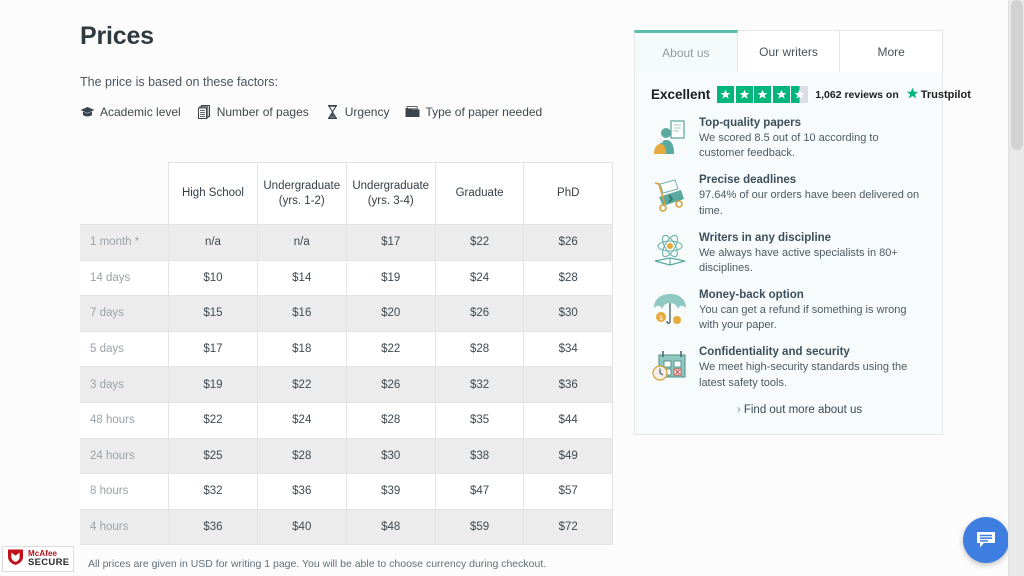  I want to click on trustpilot-rating: Excellent 1,062 reviews on Trustpilot, so click(811, 94).